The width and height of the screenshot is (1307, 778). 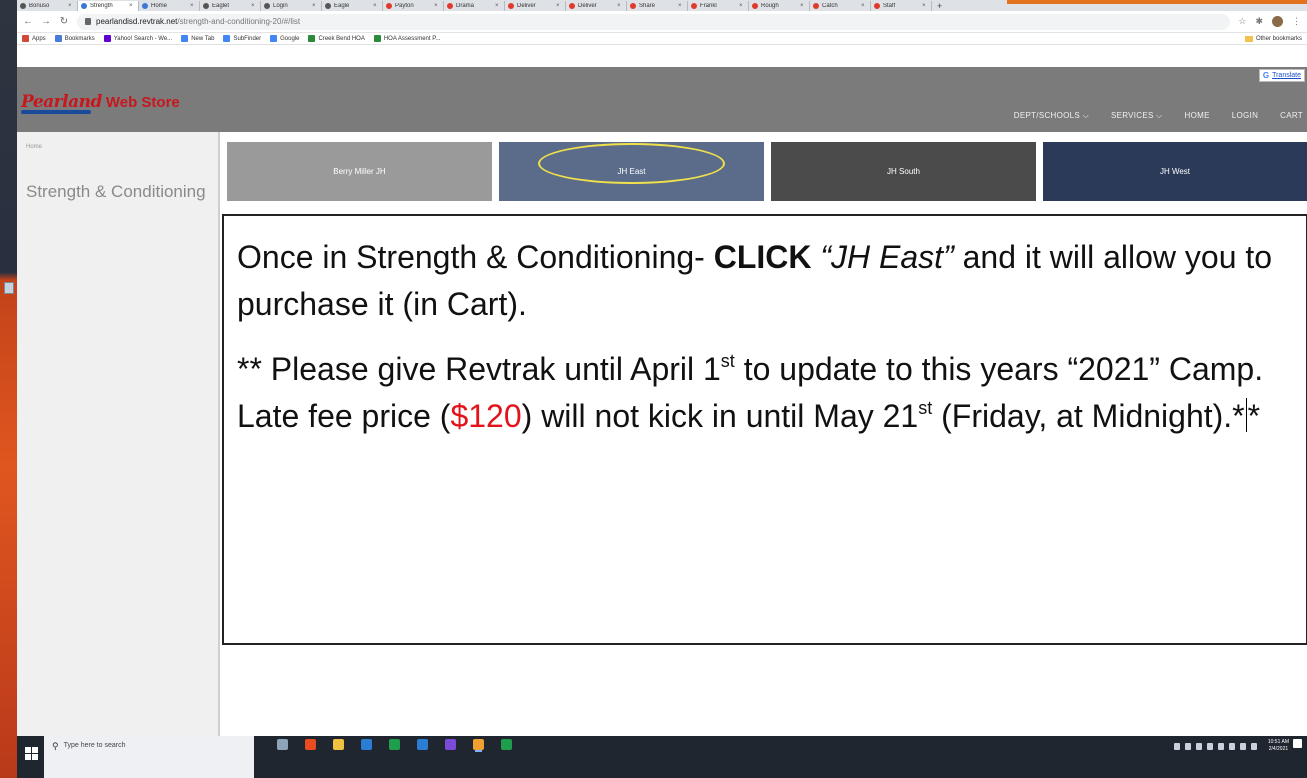 I want to click on breadcrumb: Home, so click(x=34, y=147).